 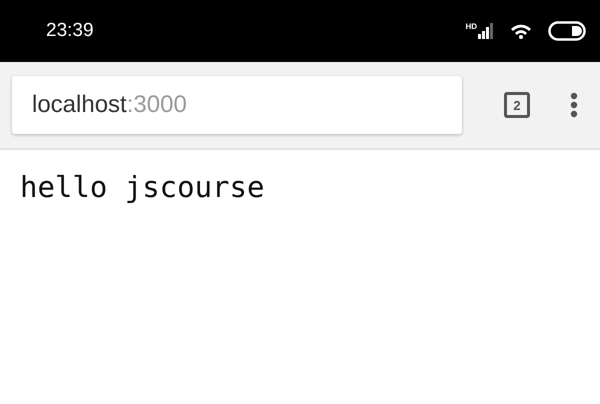 I want to click on address-bar: localhost:3000, so click(x=237, y=105).